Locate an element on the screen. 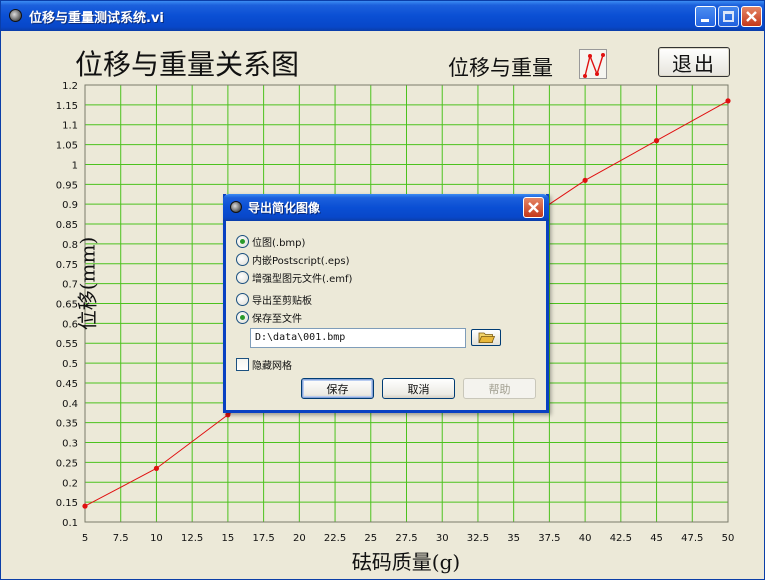 This screenshot has width=765, height=581. y-tick-label: 0.45 is located at coordinates (67, 384).